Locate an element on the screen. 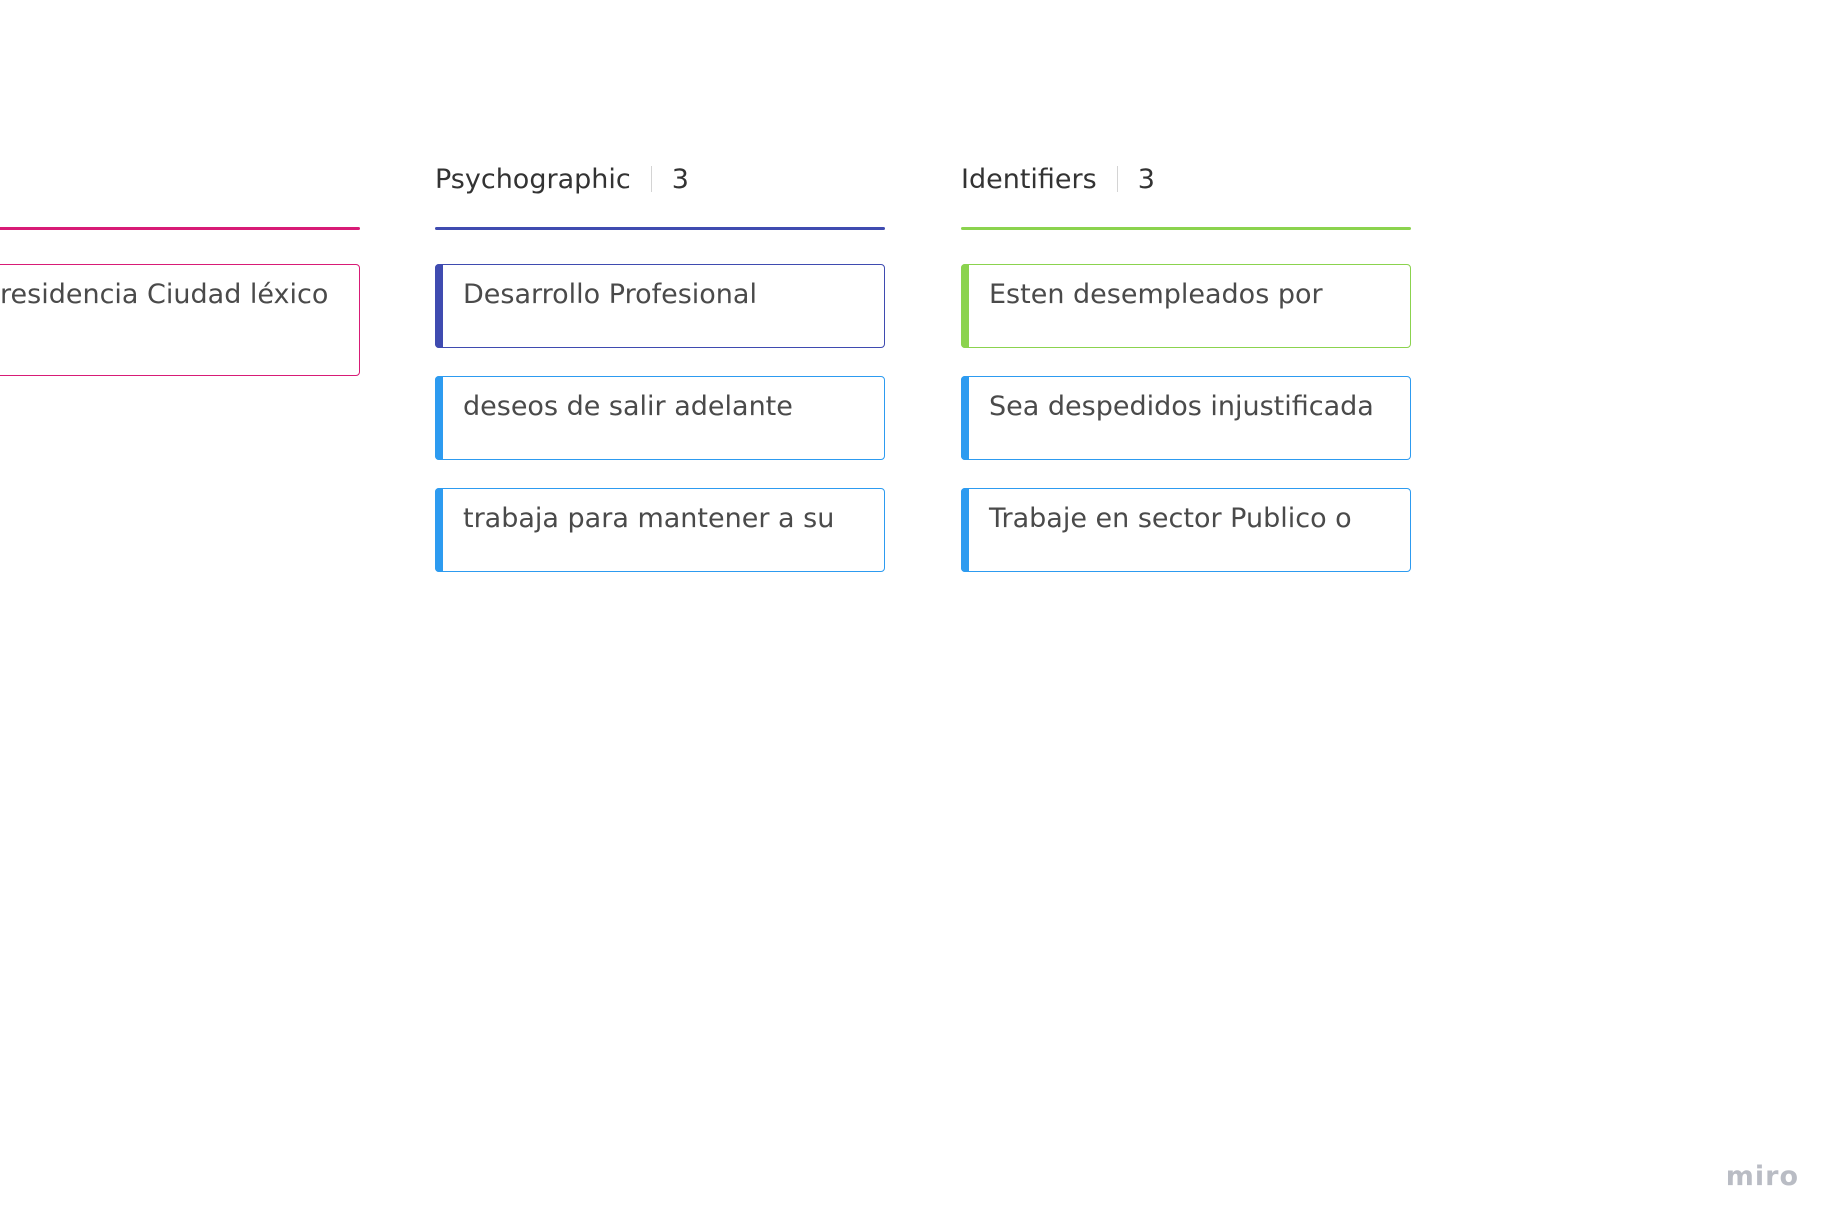 The width and height of the screenshot is (1837, 1224). card-text: Sea despedidos injustificada is located at coordinates (1181, 406).